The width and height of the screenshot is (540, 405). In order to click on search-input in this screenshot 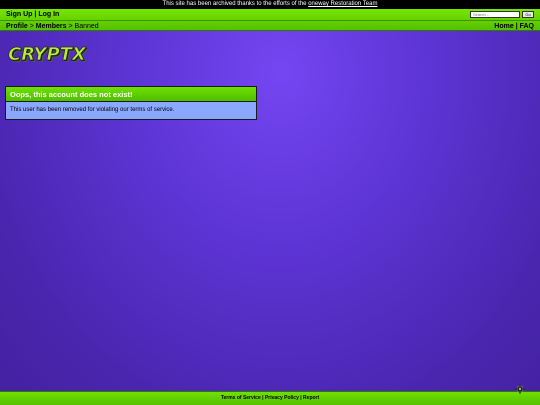, I will do `click(495, 14)`.